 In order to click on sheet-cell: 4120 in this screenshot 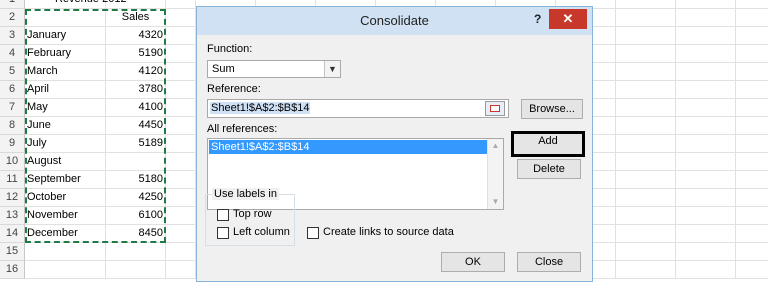, I will do `click(136, 72)`.